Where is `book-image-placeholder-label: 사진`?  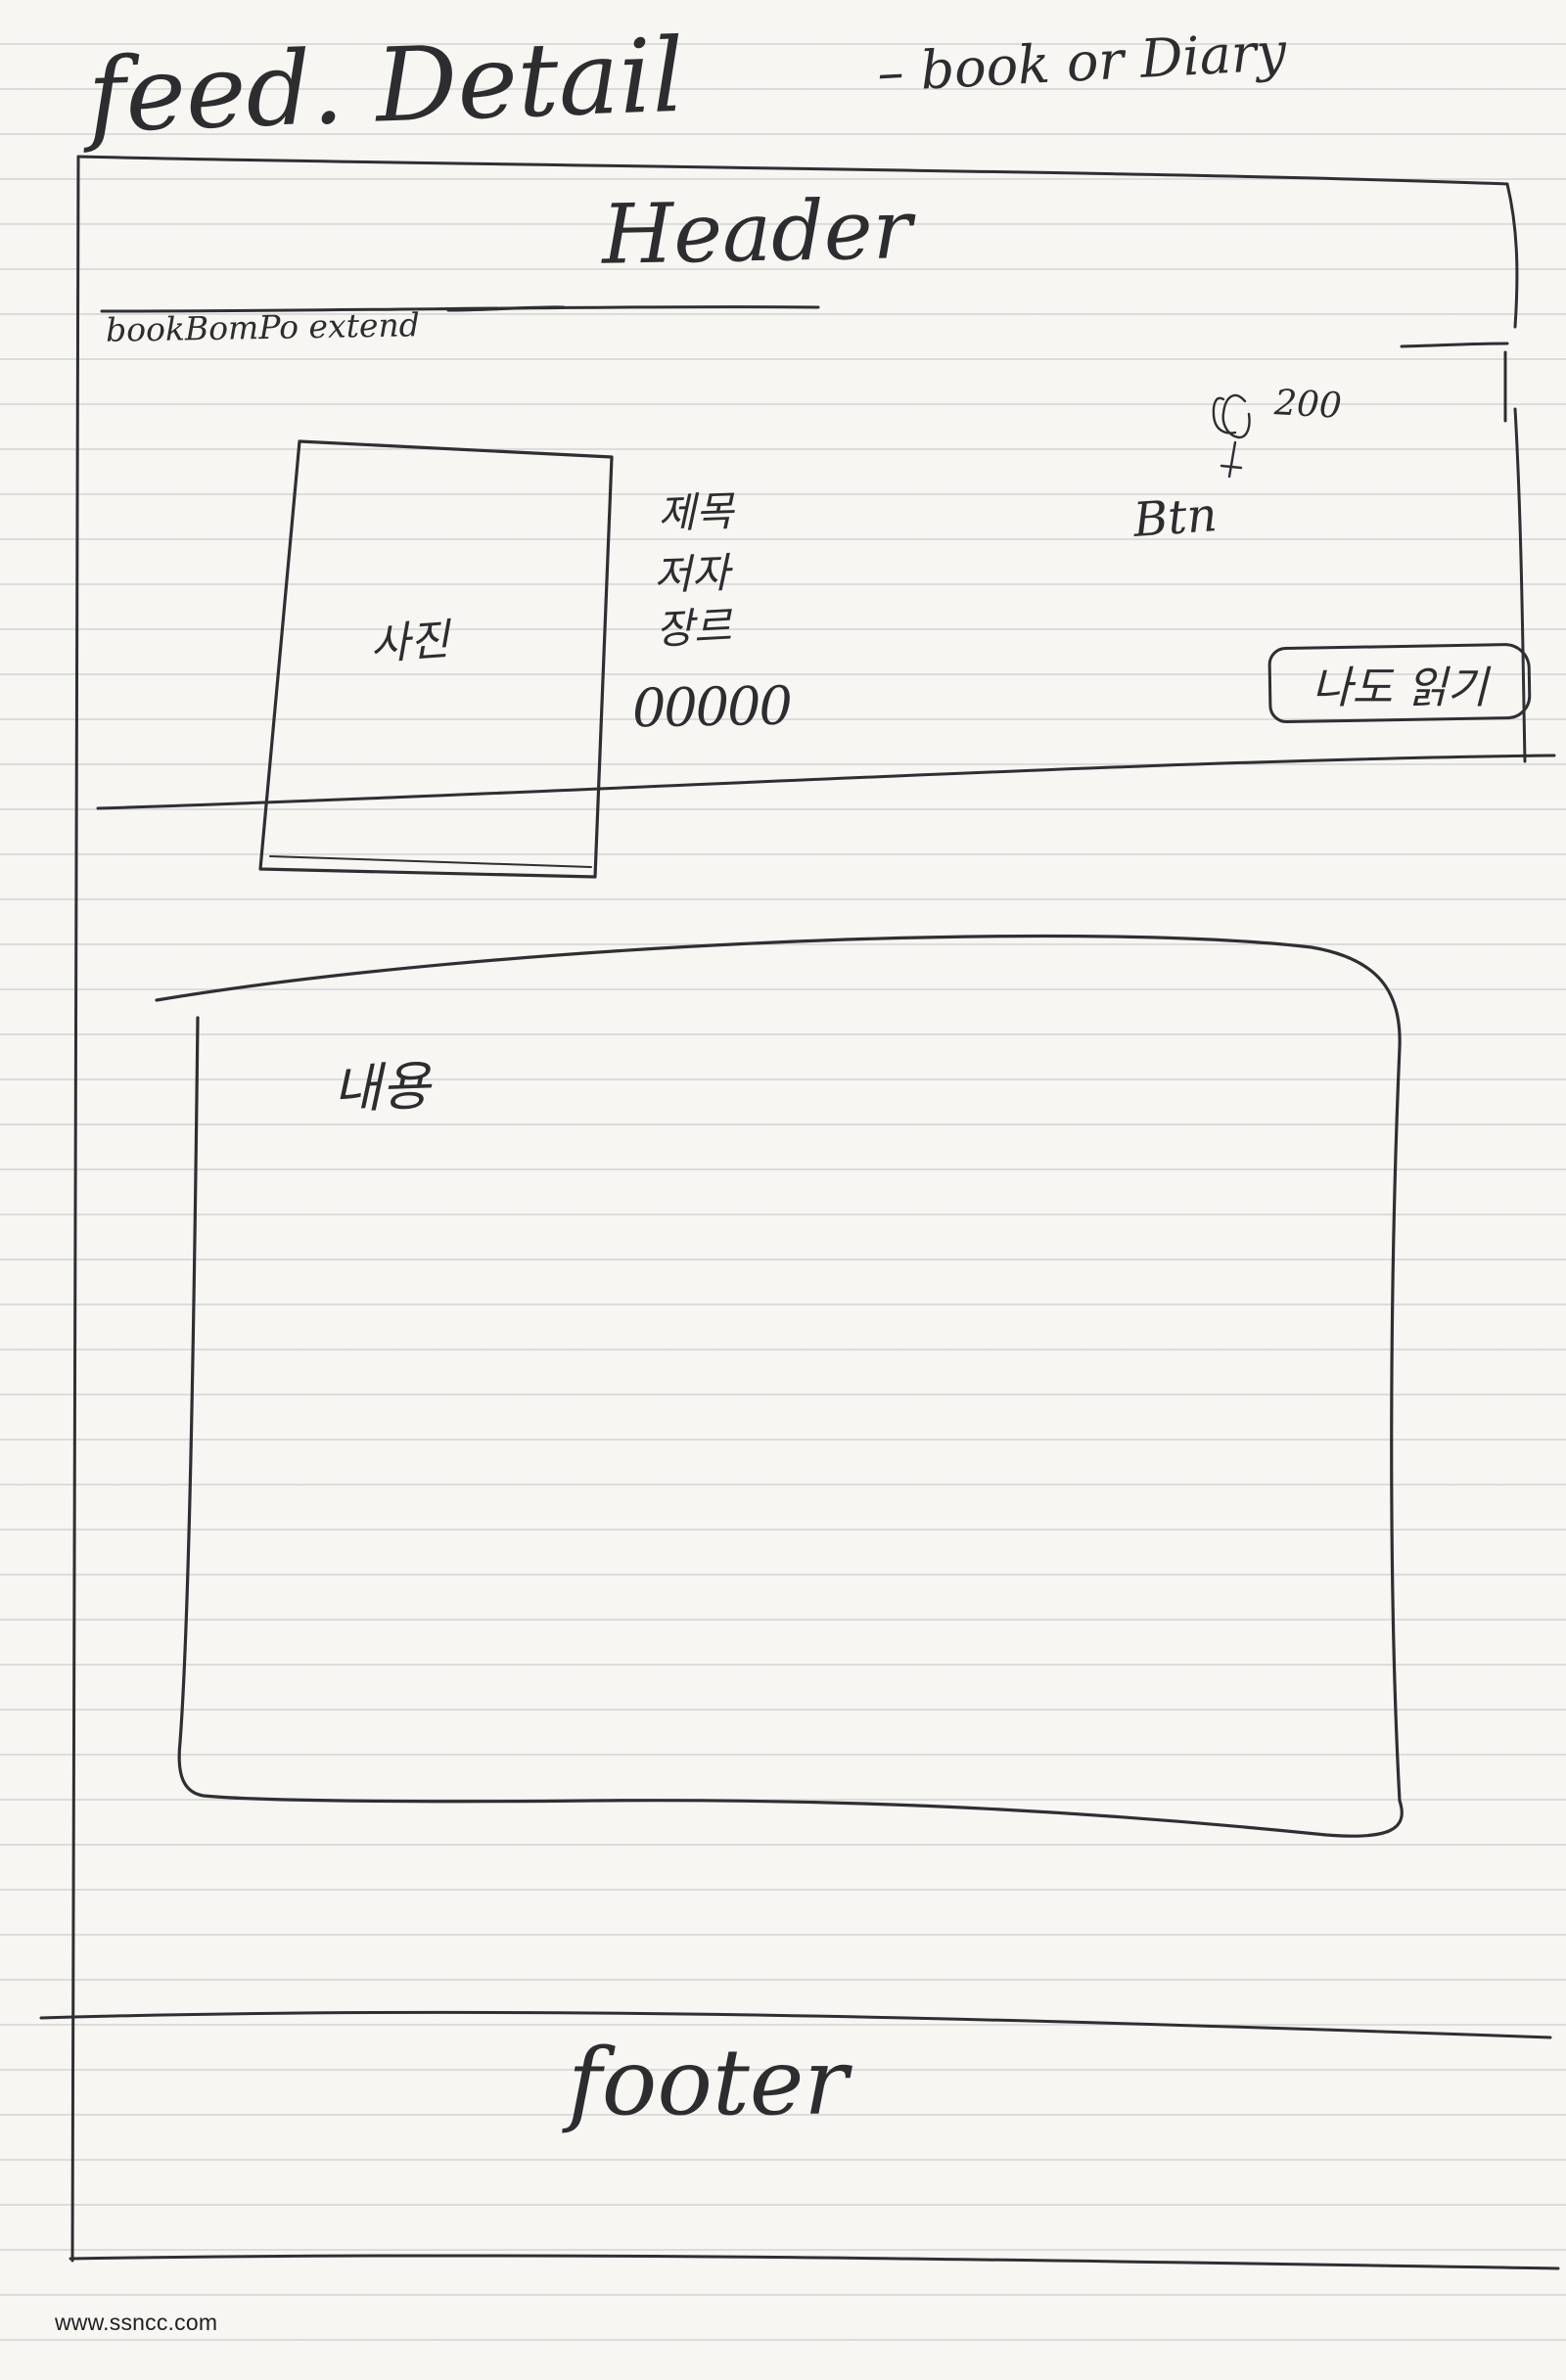 book-image-placeholder-label: 사진 is located at coordinates (409, 642).